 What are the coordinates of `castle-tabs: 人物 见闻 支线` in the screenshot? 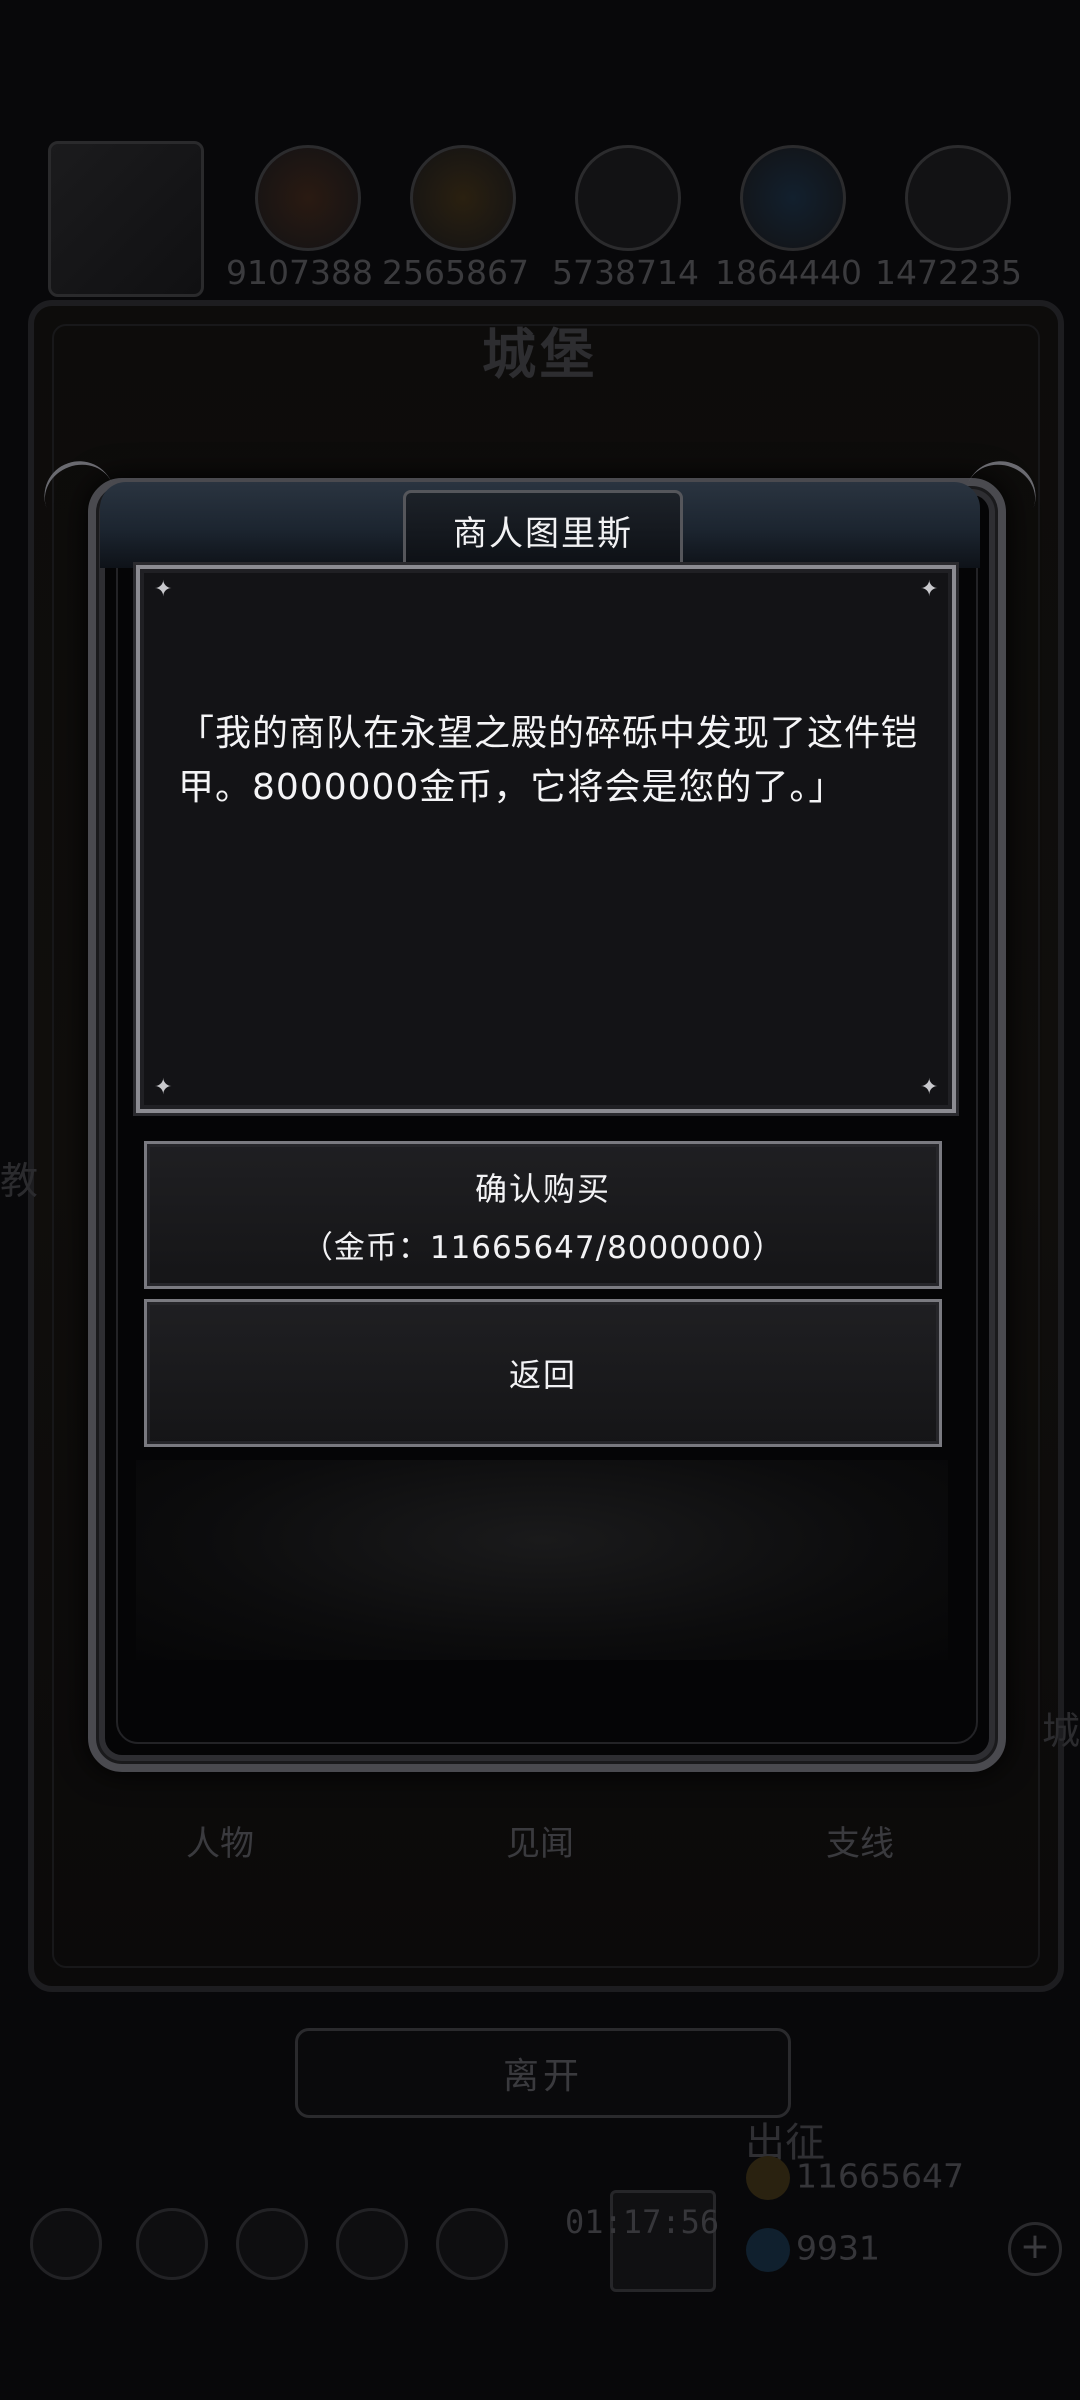 It's located at (540, 1840).